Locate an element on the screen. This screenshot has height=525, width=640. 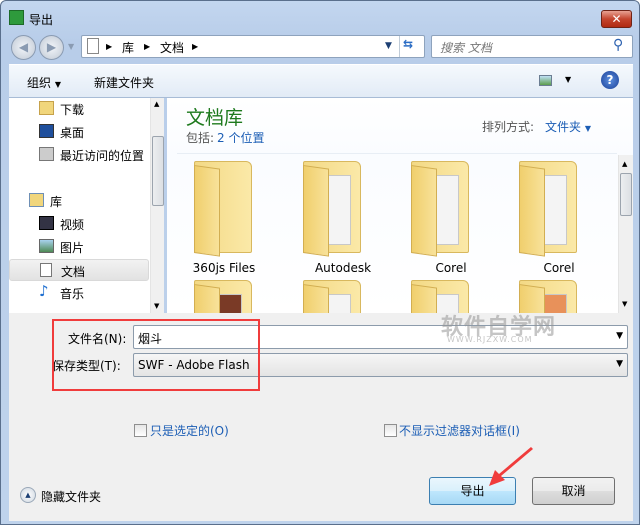
nav-scrollbar: ▲ ▼ is located at coordinates (157, 205).